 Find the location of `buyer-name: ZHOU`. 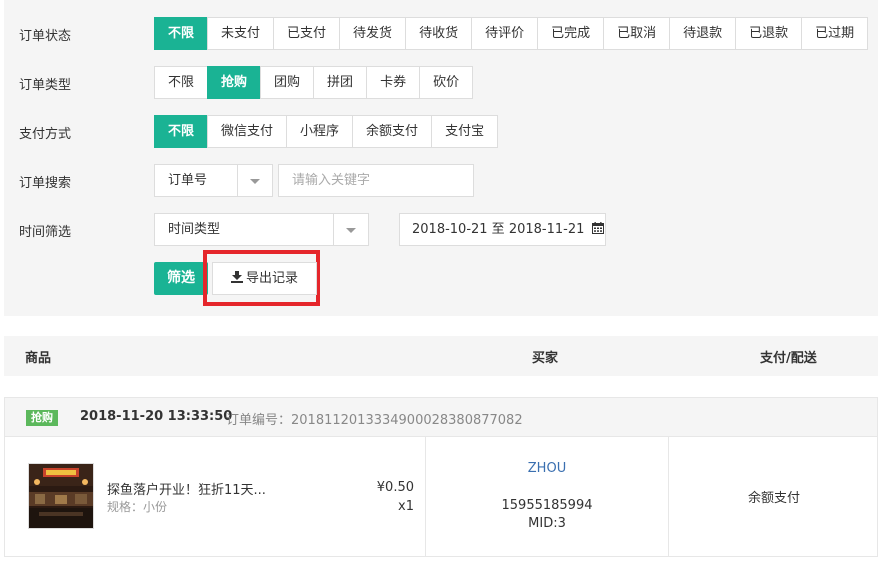

buyer-name: ZHOU is located at coordinates (547, 468).